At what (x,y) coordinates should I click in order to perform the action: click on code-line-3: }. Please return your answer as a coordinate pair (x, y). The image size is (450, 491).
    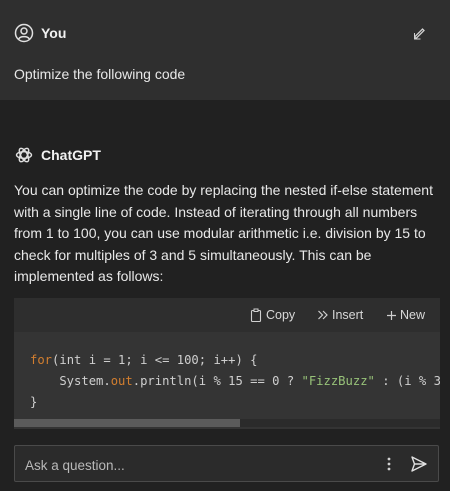
    Looking at the image, I should click on (34, 402).